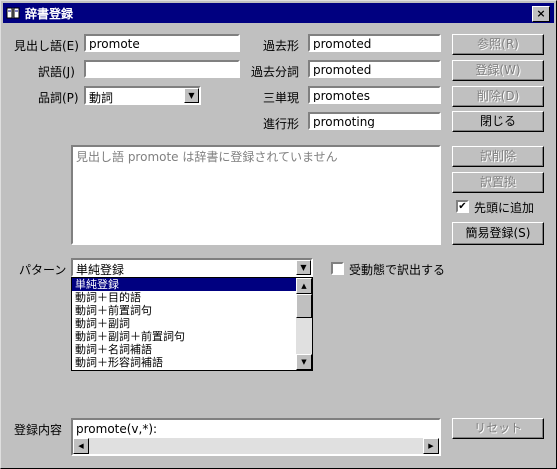 The height and width of the screenshot is (469, 557). I want to click on status-message: 見出し語 promote は辞書に登録されていません, so click(256, 195).